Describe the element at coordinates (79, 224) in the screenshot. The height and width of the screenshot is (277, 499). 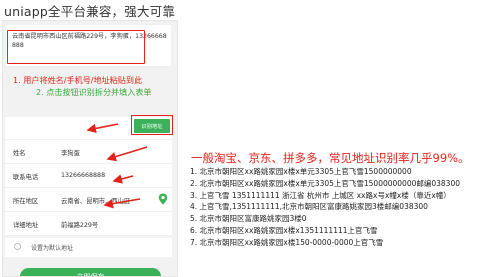
I see `address-field: 前福路229号` at that location.